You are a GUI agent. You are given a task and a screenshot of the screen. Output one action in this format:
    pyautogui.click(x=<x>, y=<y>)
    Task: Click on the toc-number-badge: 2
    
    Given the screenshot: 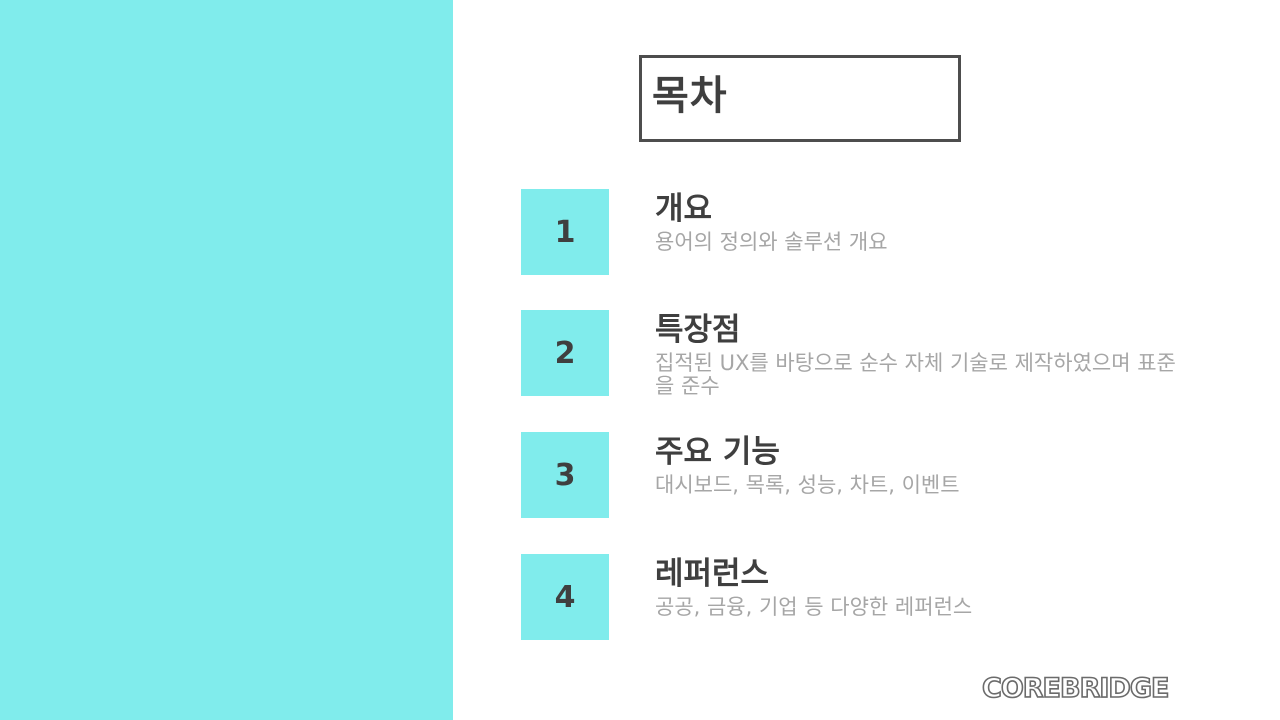 What is the action you would take?
    pyautogui.click(x=565, y=353)
    